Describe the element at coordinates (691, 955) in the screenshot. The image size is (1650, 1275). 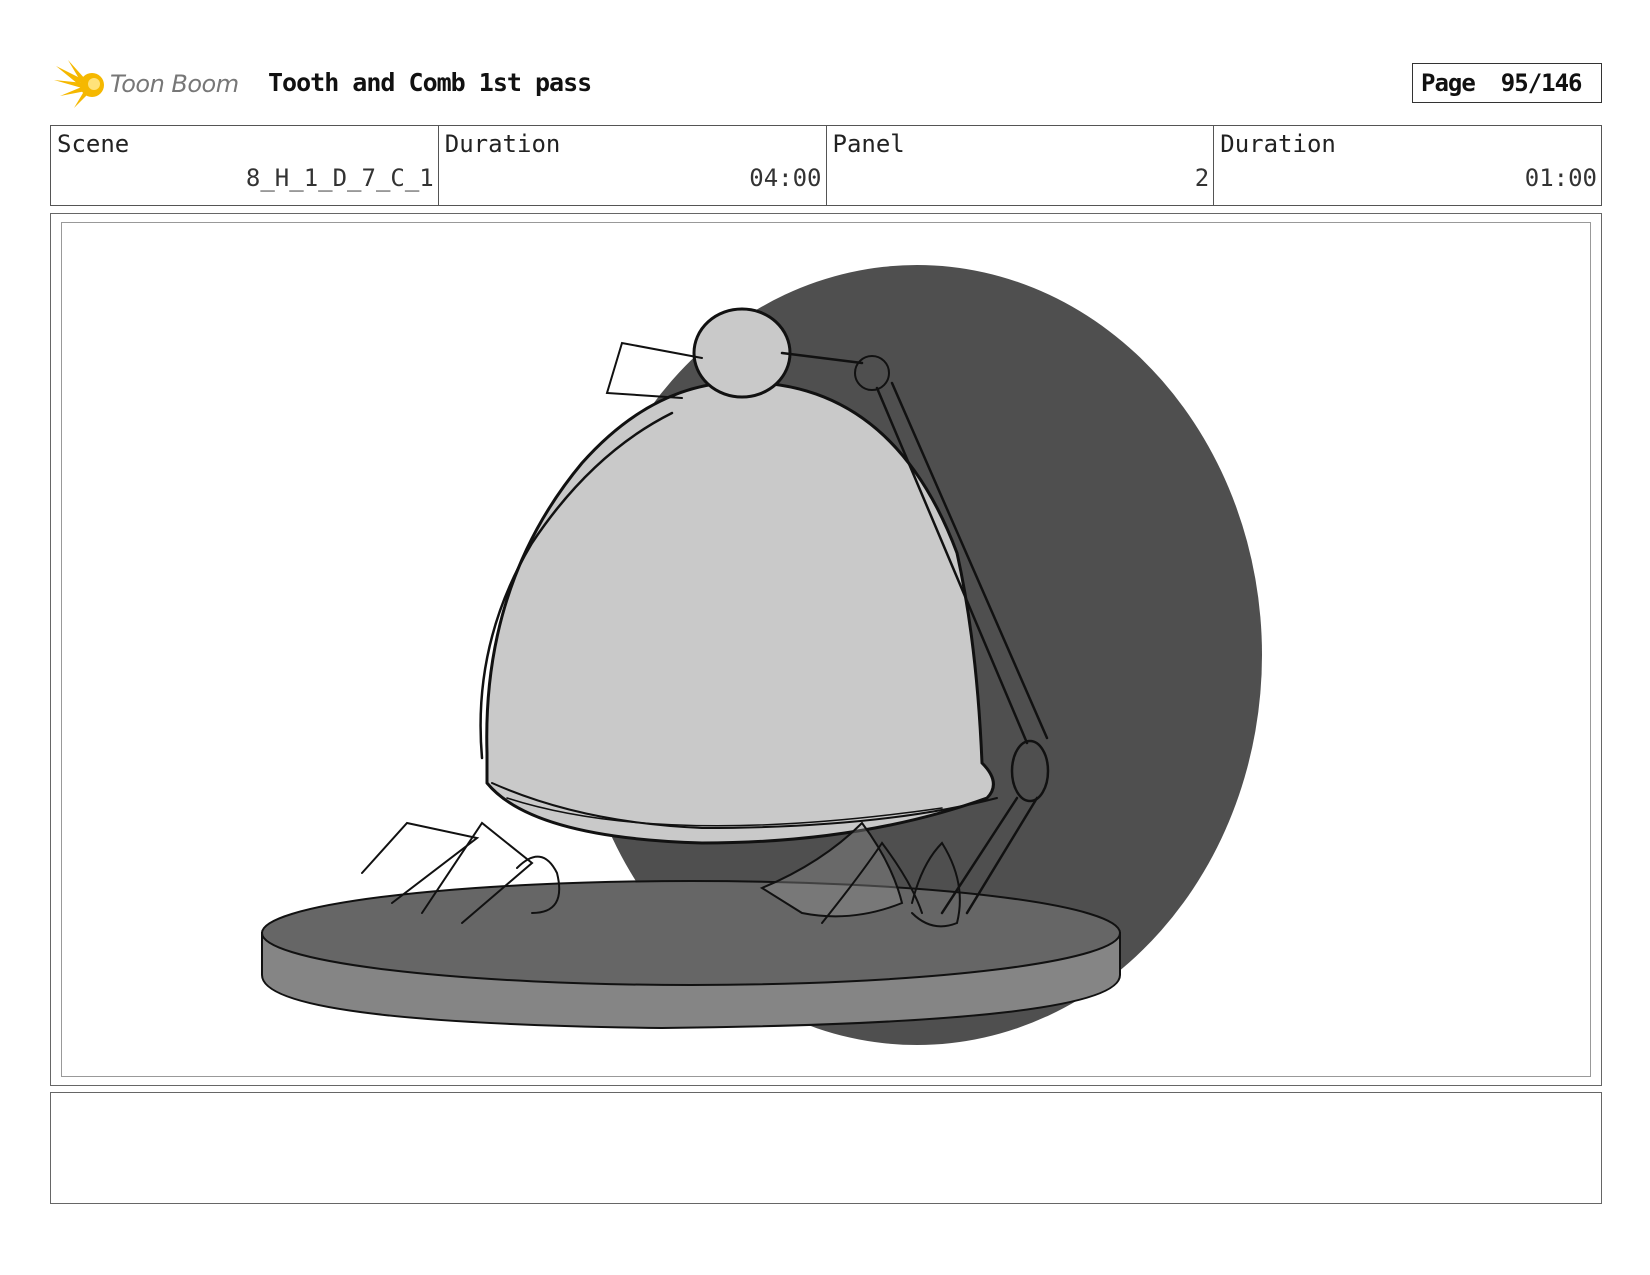
I see `platter` at that location.